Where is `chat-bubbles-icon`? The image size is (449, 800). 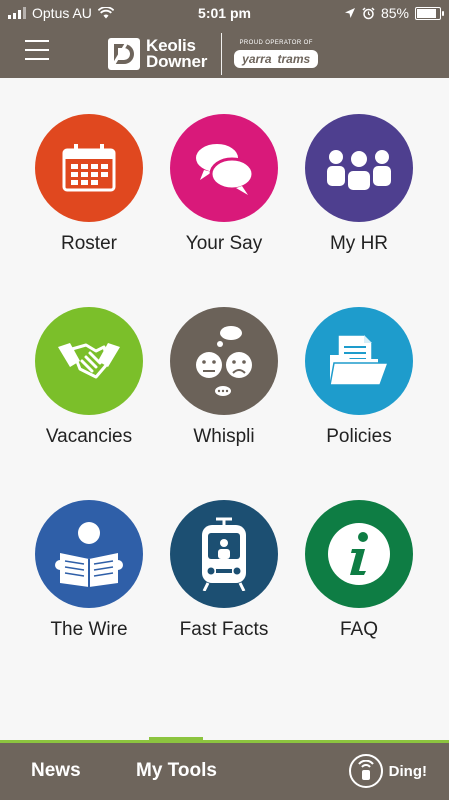
chat-bubbles-icon is located at coordinates (224, 168).